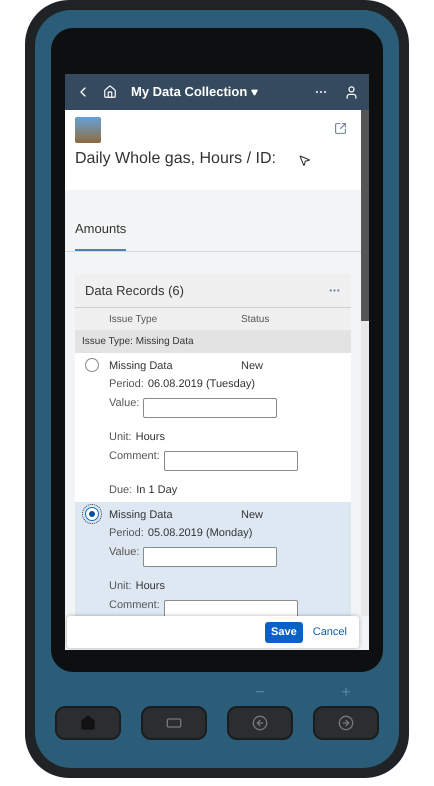  What do you see at coordinates (284, 632) in the screenshot?
I see `save-button: Save` at bounding box center [284, 632].